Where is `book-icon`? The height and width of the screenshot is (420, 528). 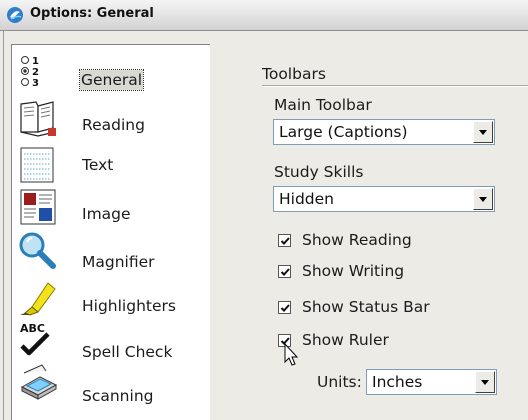 book-icon is located at coordinates (38, 119).